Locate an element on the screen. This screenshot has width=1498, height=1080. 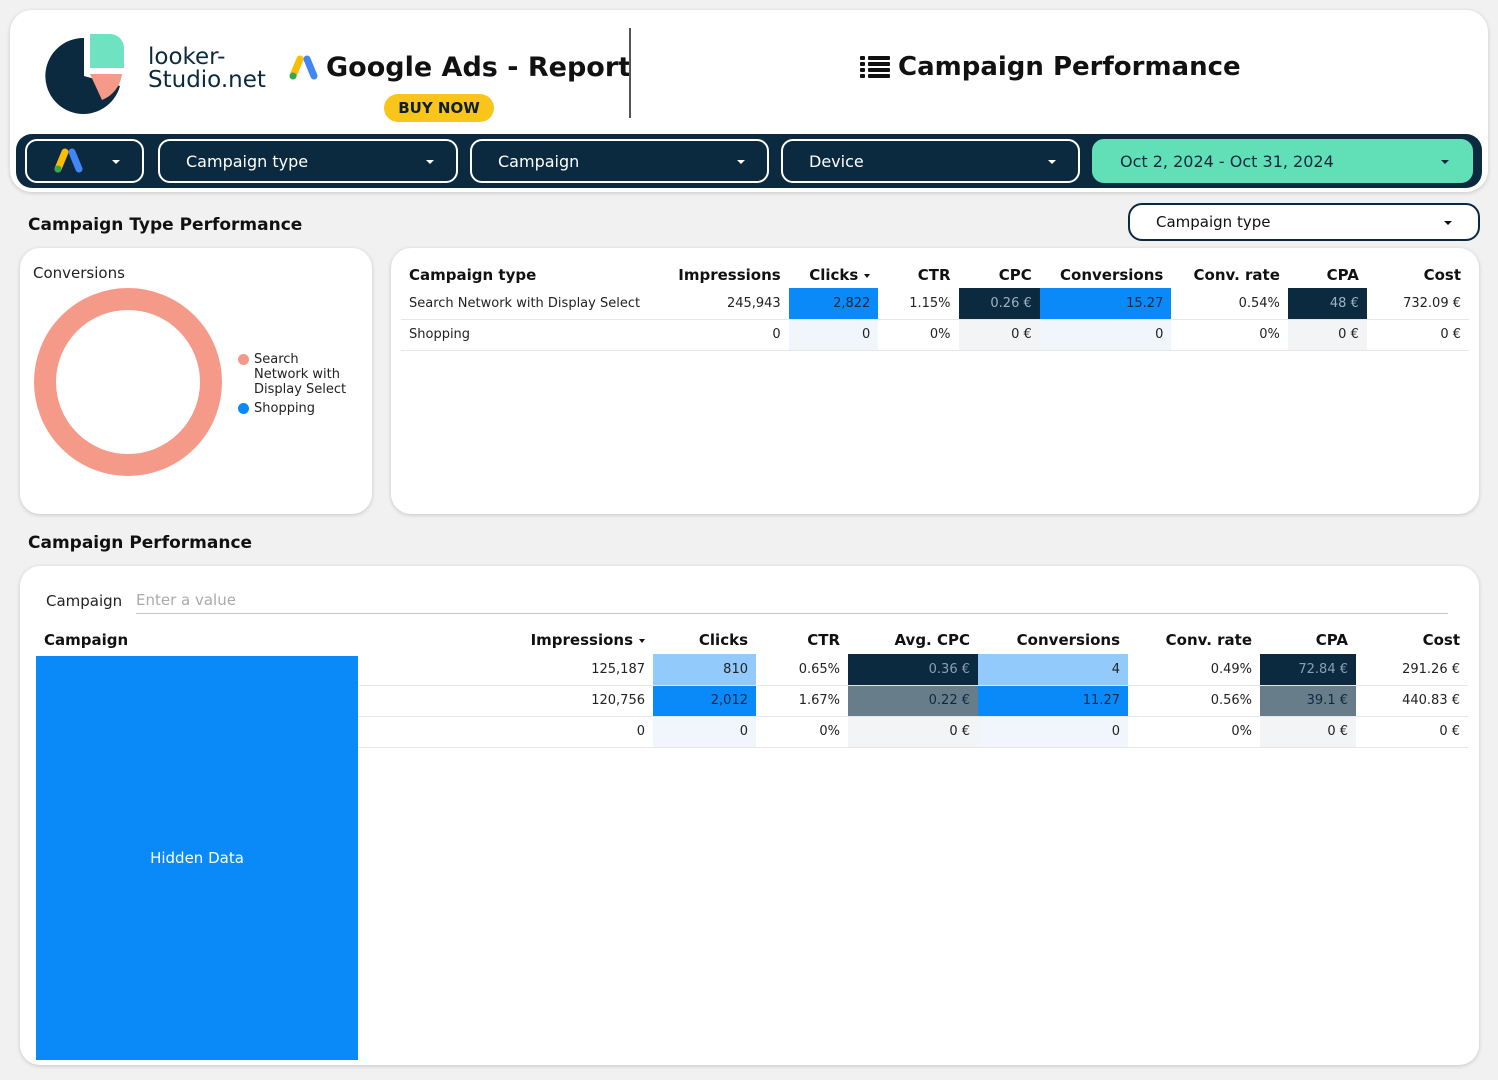
table-cell: 732.09 € is located at coordinates (1417, 304).